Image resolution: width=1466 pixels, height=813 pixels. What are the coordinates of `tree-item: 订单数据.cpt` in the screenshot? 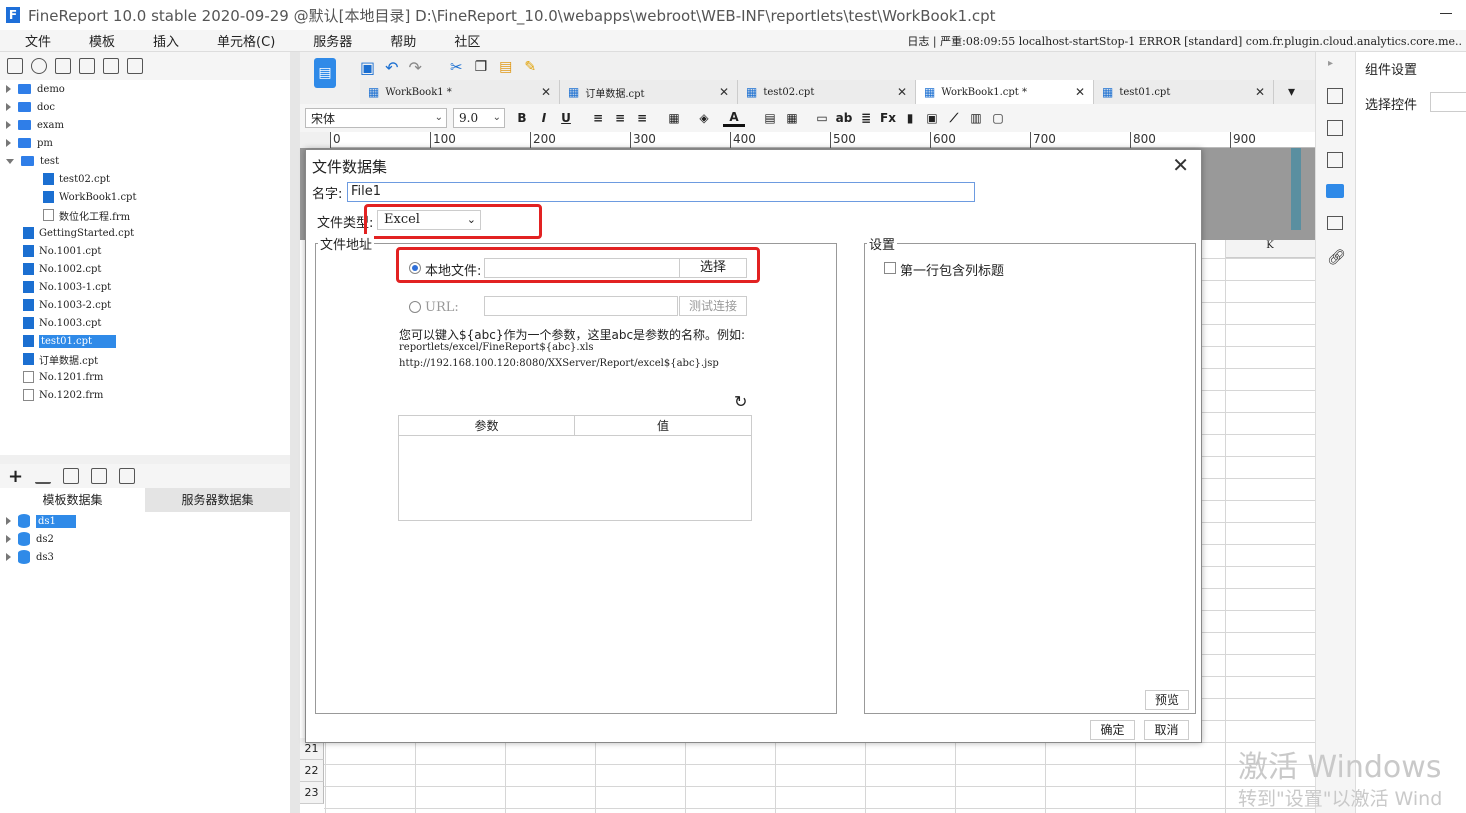 It's located at (60, 359).